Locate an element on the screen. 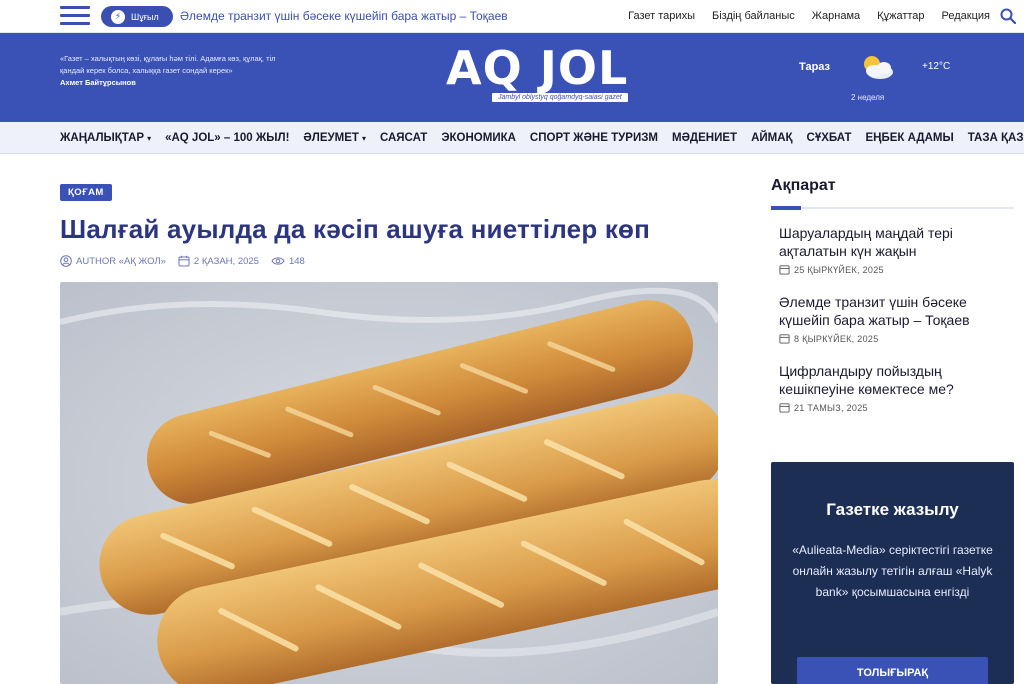 This screenshot has width=1024, height=684. article-date: 2 ҚАЗАН, 2025 is located at coordinates (218, 261).